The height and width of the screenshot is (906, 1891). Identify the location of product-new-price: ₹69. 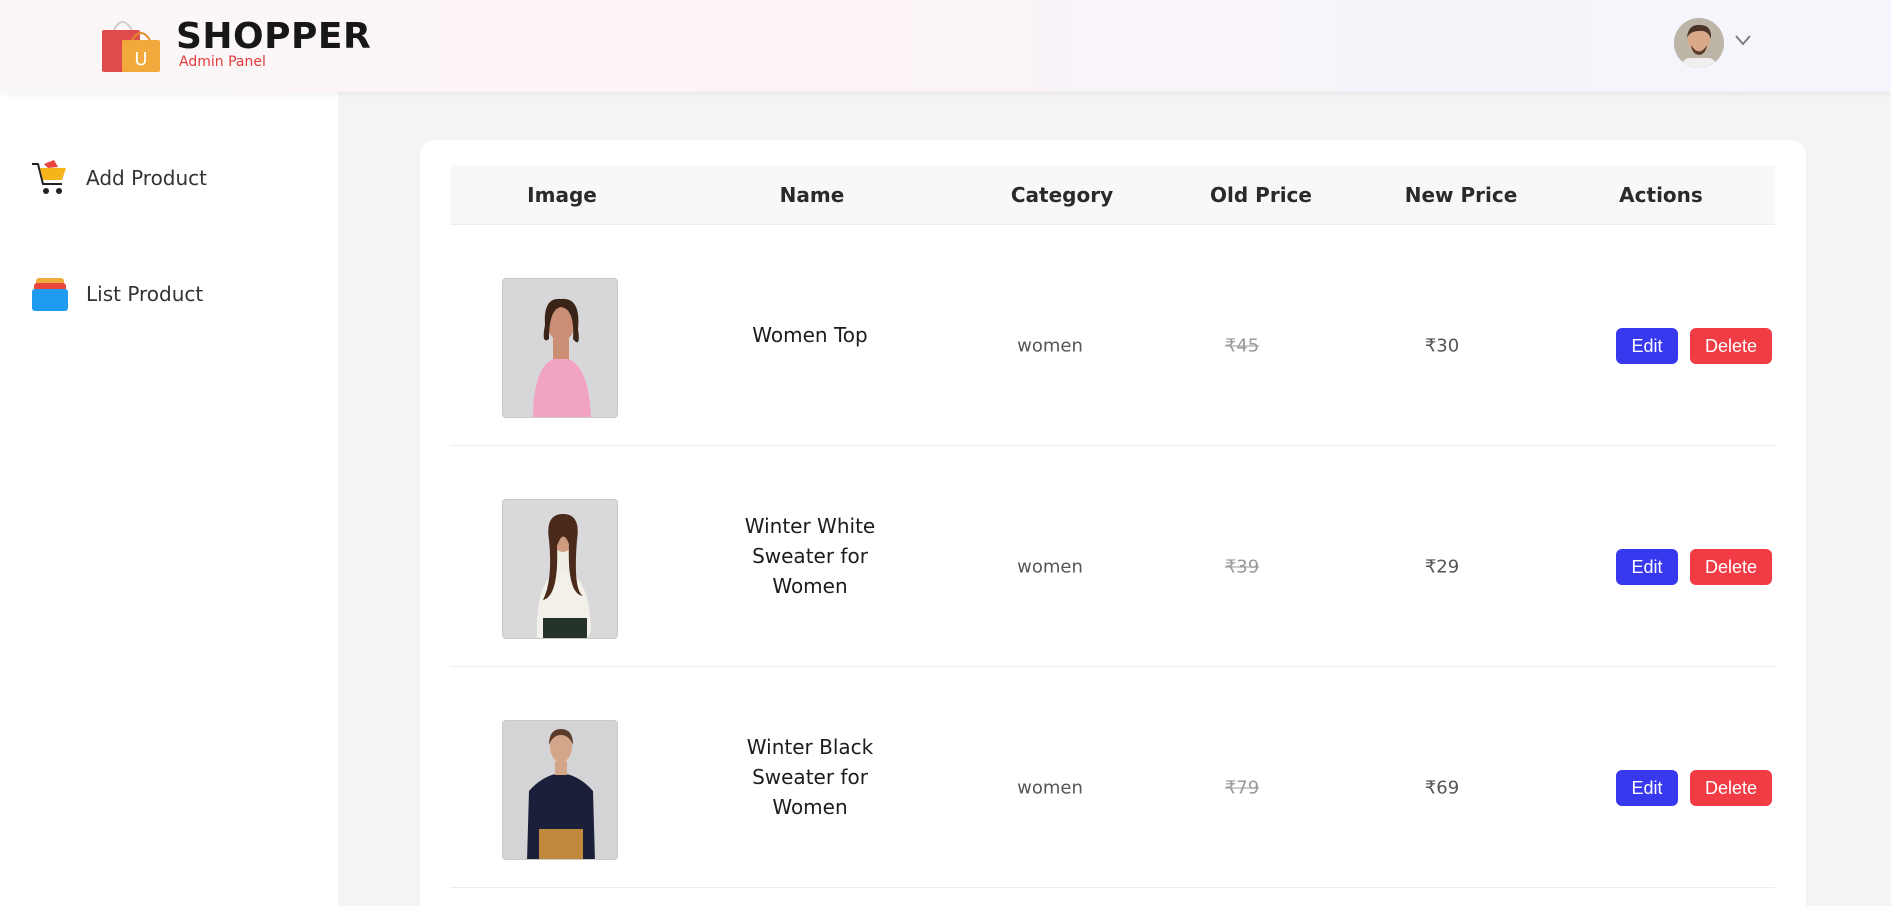
(1442, 788).